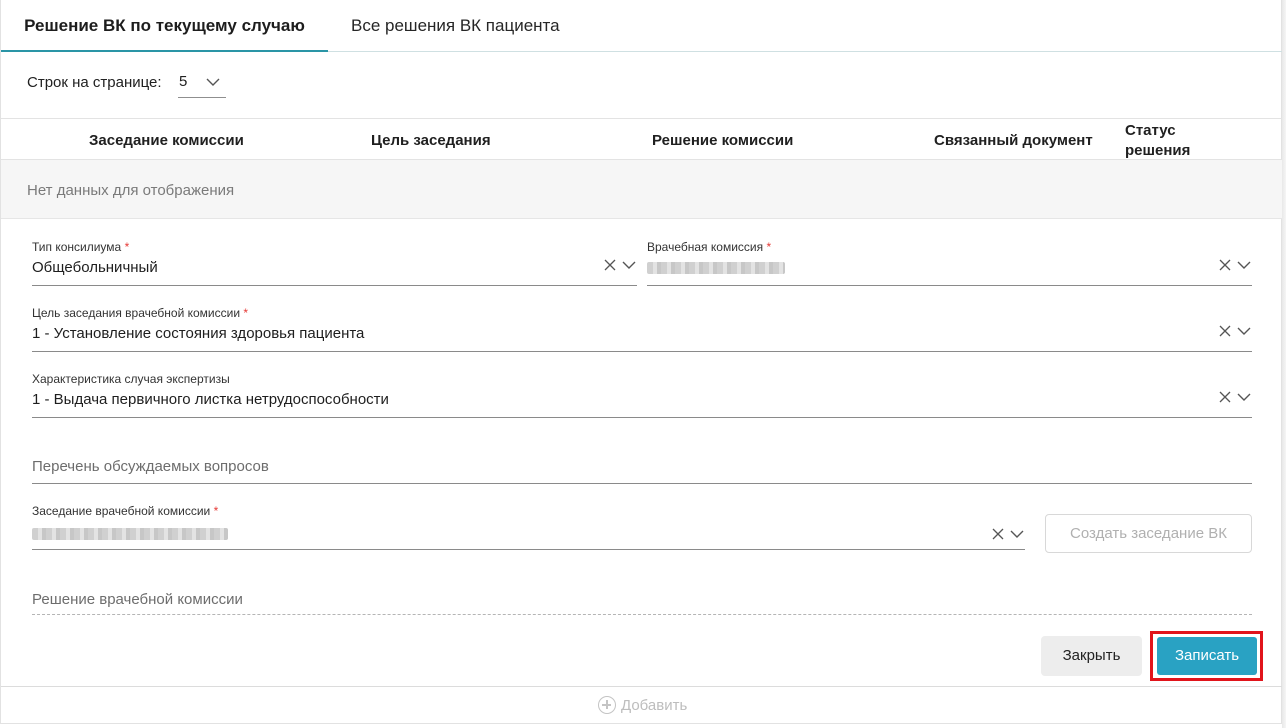 This screenshot has width=1286, height=728. What do you see at coordinates (455, 34) in the screenshot?
I see `tab-all-decisions: Все решения ВК пациента` at bounding box center [455, 34].